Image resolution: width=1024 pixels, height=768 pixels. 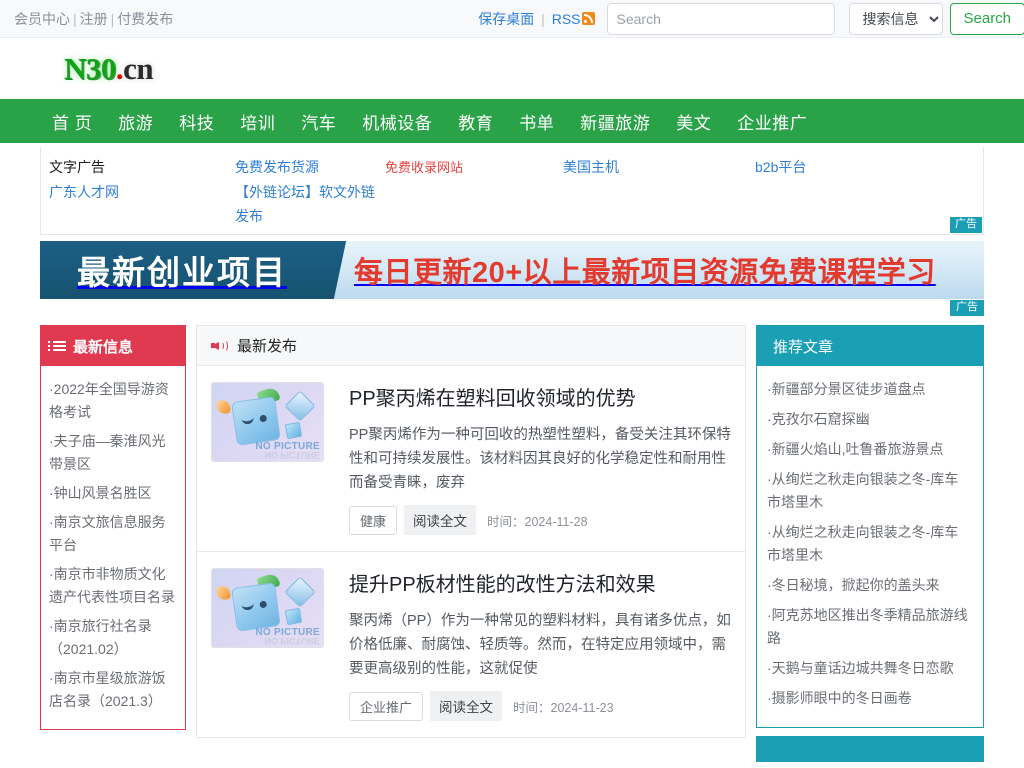 What do you see at coordinates (512, 270) in the screenshot?
I see `promo-banner: 最新创业项目 每日更新20+以上最新项目资源免费课程学习` at bounding box center [512, 270].